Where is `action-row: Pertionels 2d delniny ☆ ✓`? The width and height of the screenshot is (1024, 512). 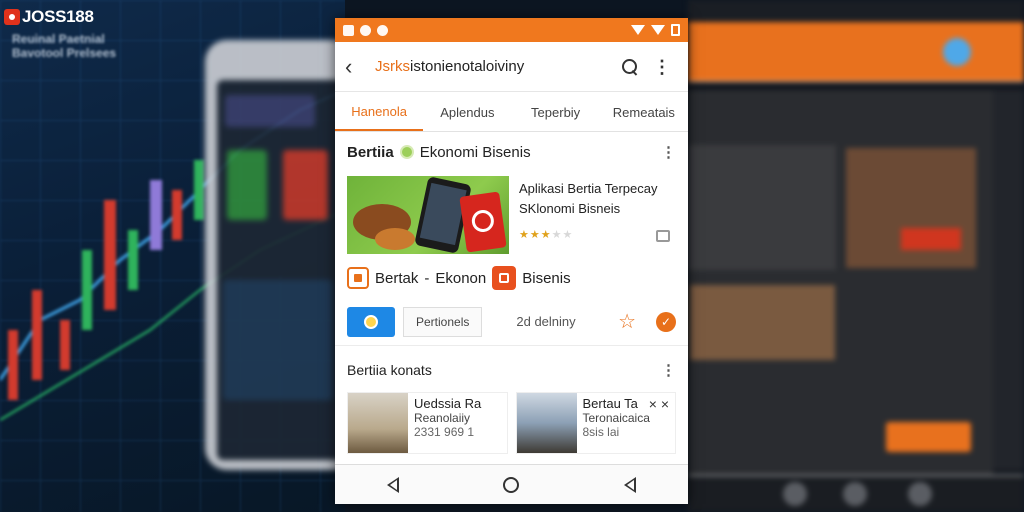
action-row: Pertionels 2d delniny ☆ ✓ is located at coordinates (511, 322).